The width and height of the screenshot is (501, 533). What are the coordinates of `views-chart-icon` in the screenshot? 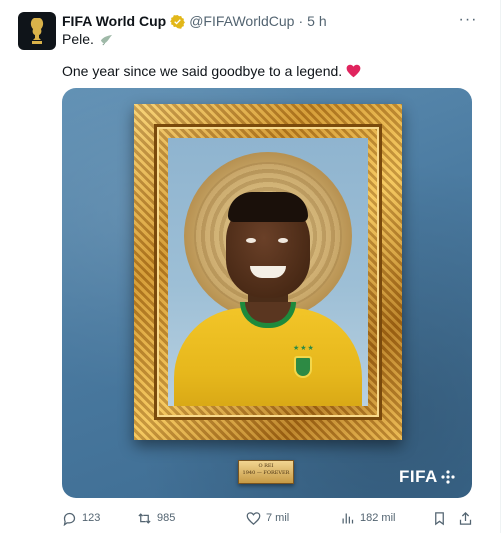 It's located at (348, 518).